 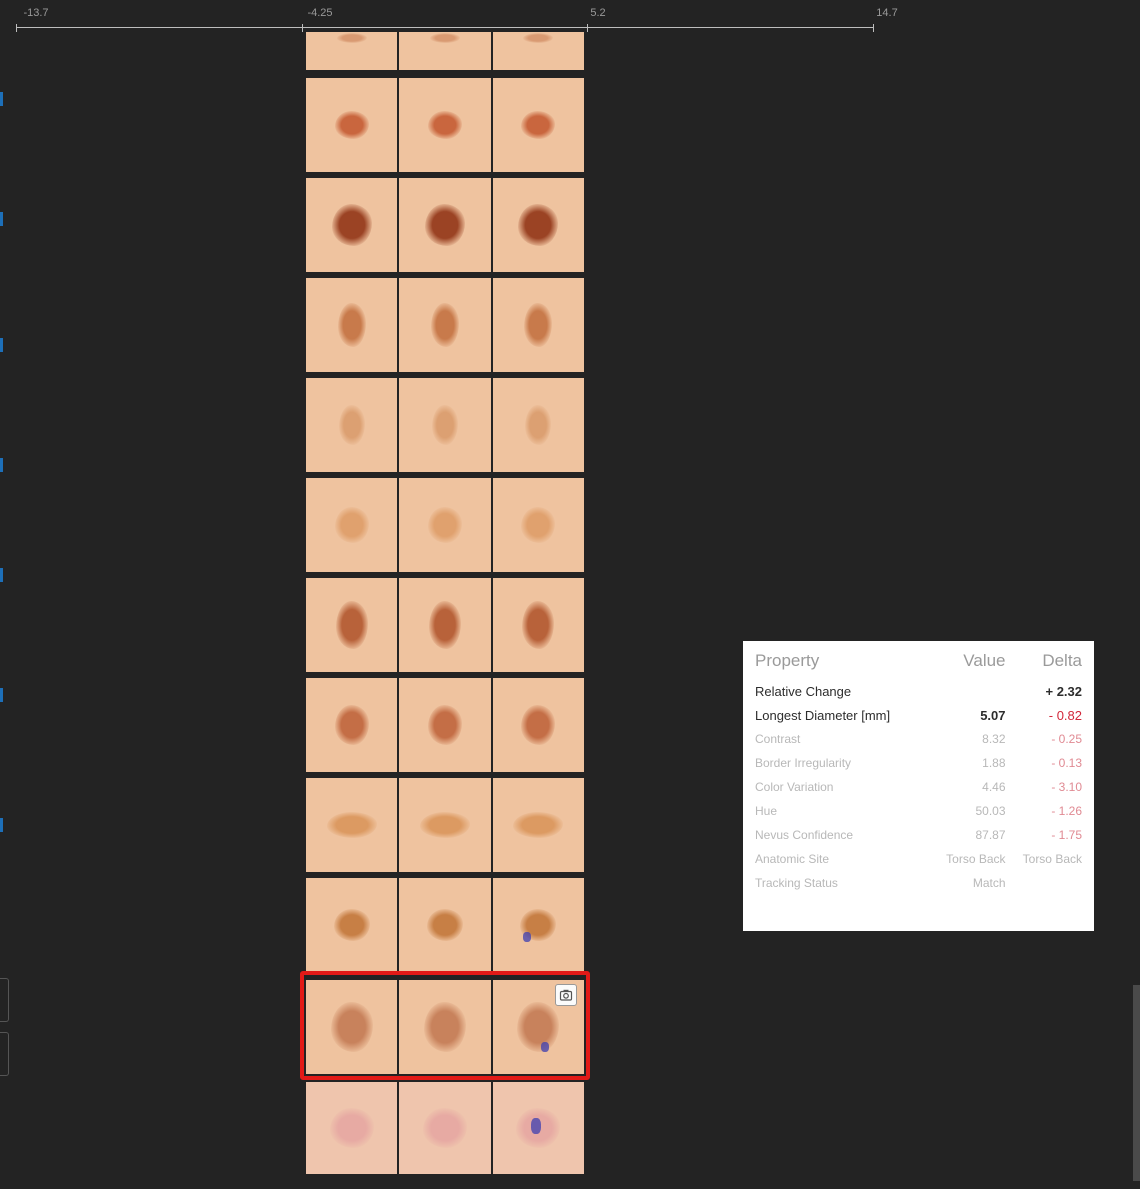 I want to click on property-value: 4.46, so click(x=994, y=787).